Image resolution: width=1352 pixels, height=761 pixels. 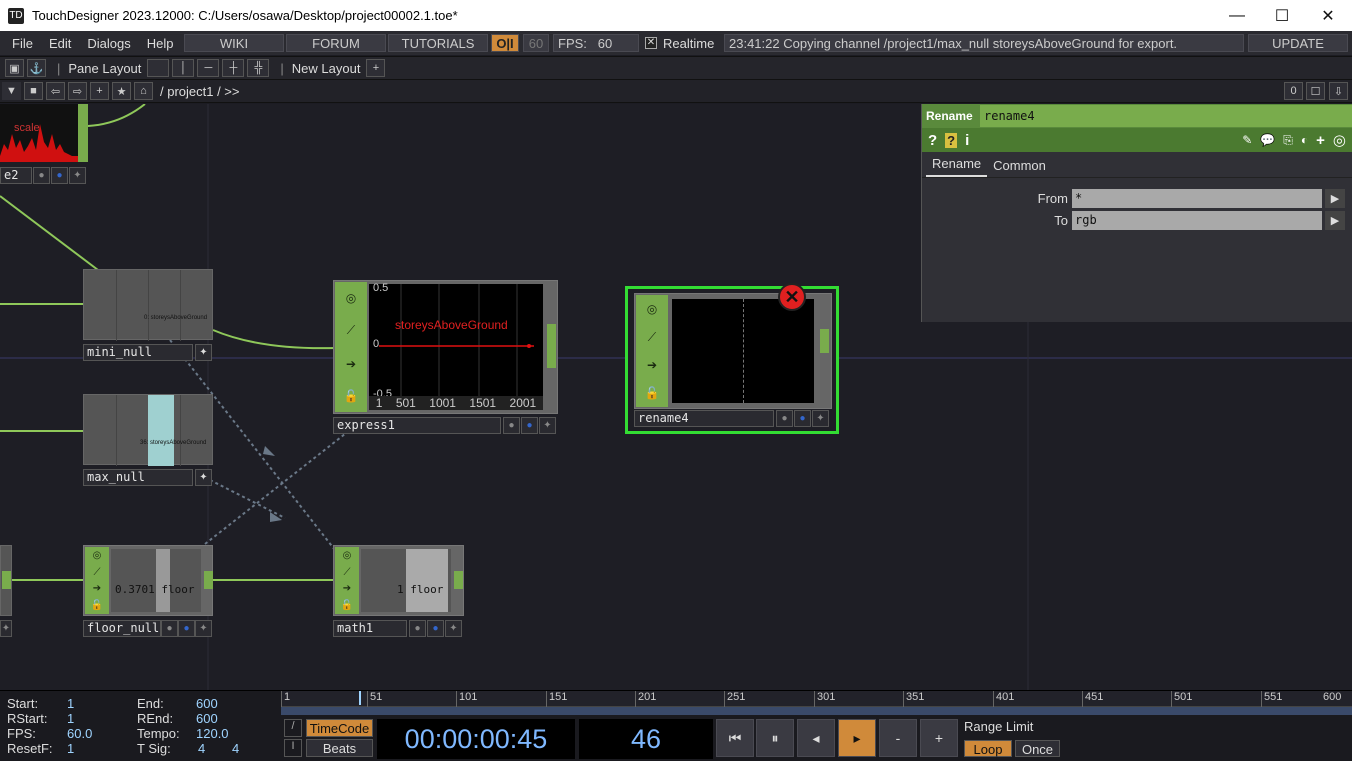 I want to click on slash-icon: /, so click(x=293, y=728).